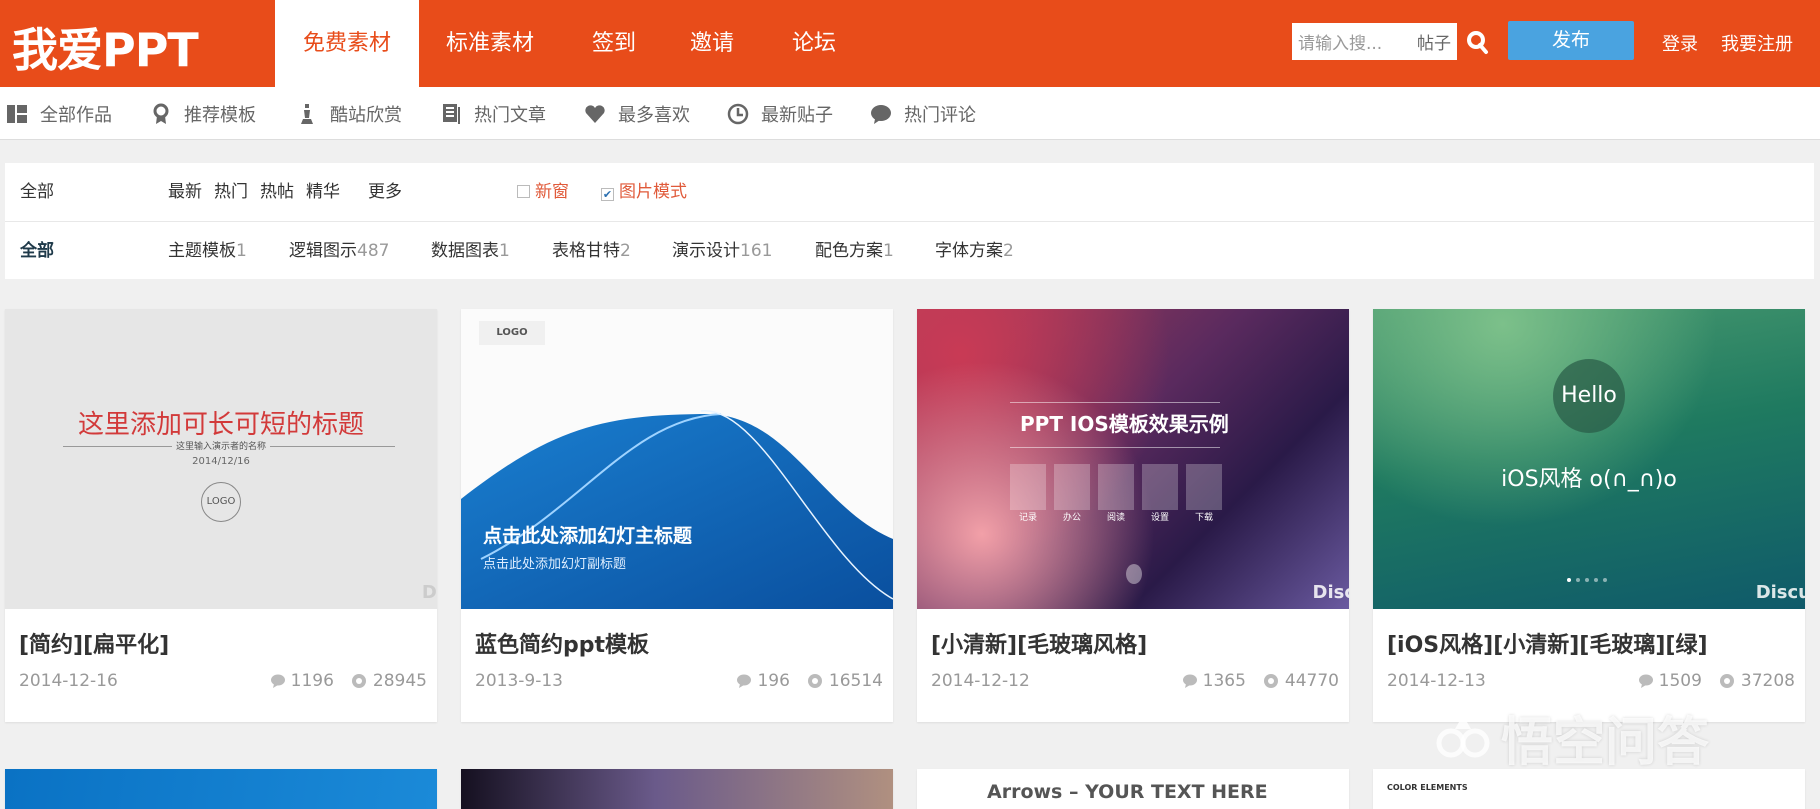 Image resolution: width=1820 pixels, height=809 pixels. I want to click on sort-hot-posts: 热帖, so click(277, 192).